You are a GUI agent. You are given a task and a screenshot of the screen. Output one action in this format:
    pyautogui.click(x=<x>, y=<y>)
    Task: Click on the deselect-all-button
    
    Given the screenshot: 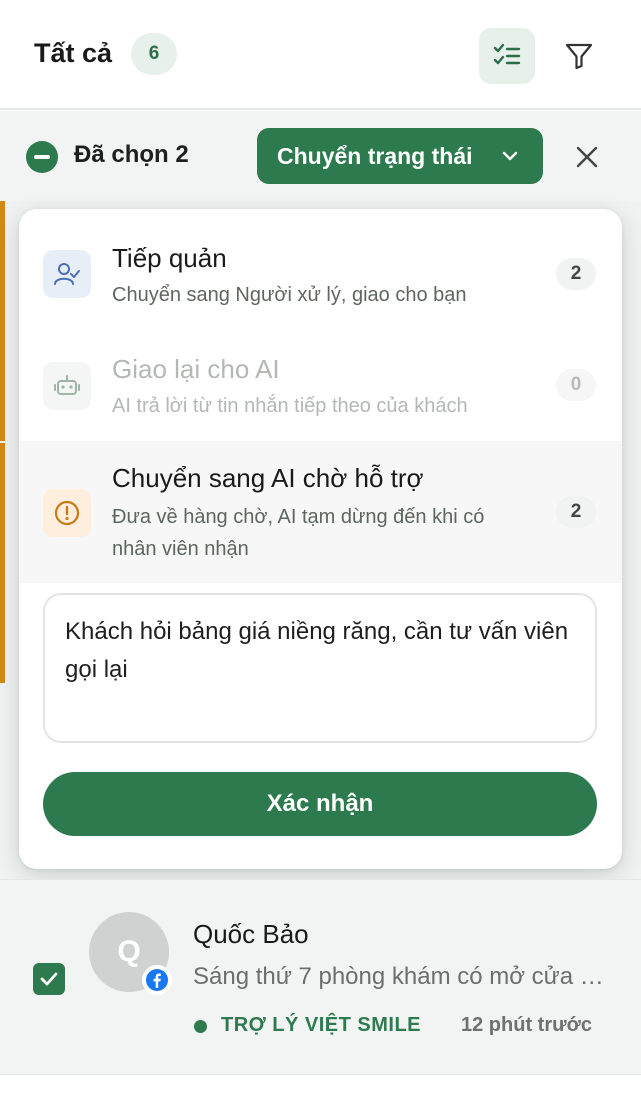 What is the action you would take?
    pyautogui.click(x=42, y=157)
    